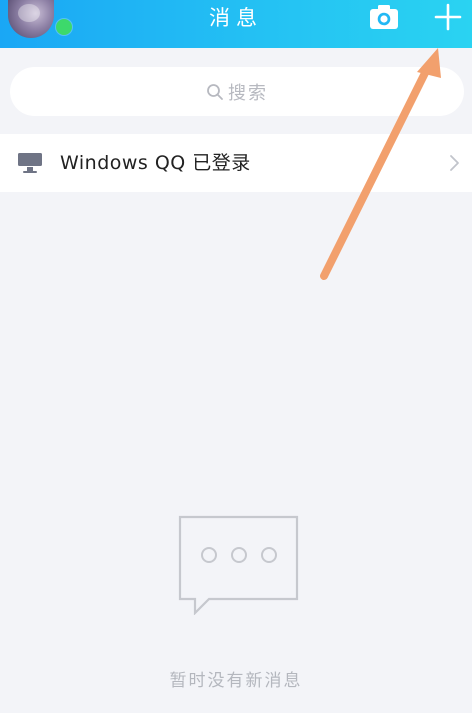  Describe the element at coordinates (30, 163) in the screenshot. I see `monitor-icon` at that location.